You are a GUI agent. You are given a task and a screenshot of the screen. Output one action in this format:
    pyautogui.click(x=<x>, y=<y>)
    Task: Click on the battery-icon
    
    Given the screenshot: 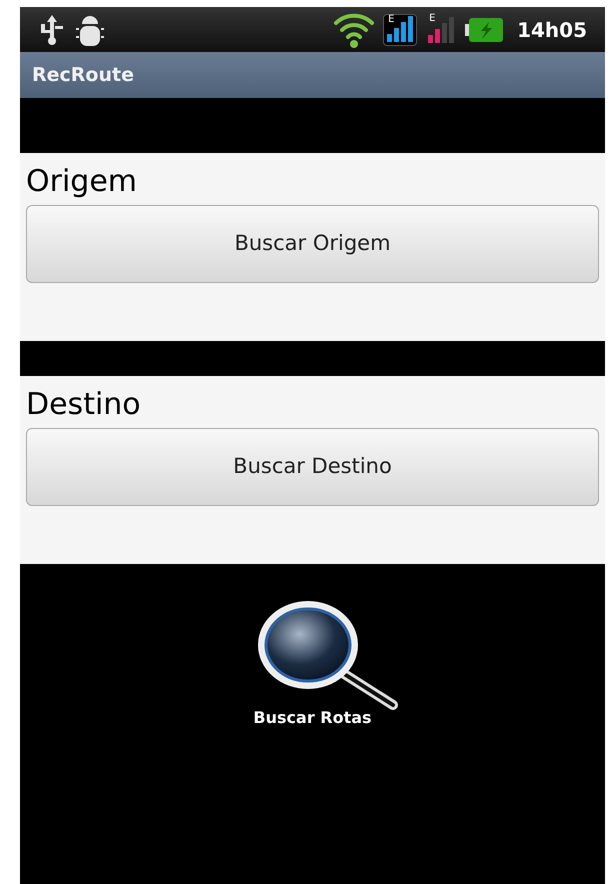 What is the action you would take?
    pyautogui.click(x=485, y=30)
    